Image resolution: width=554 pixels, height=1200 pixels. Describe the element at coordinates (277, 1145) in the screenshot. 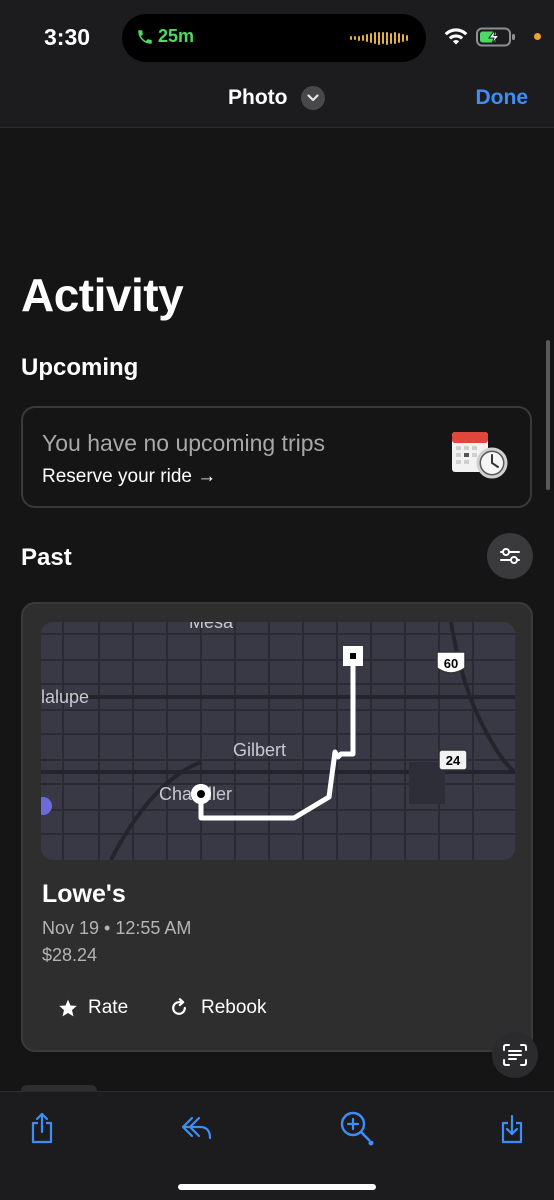

I see `photo-toolbar` at that location.